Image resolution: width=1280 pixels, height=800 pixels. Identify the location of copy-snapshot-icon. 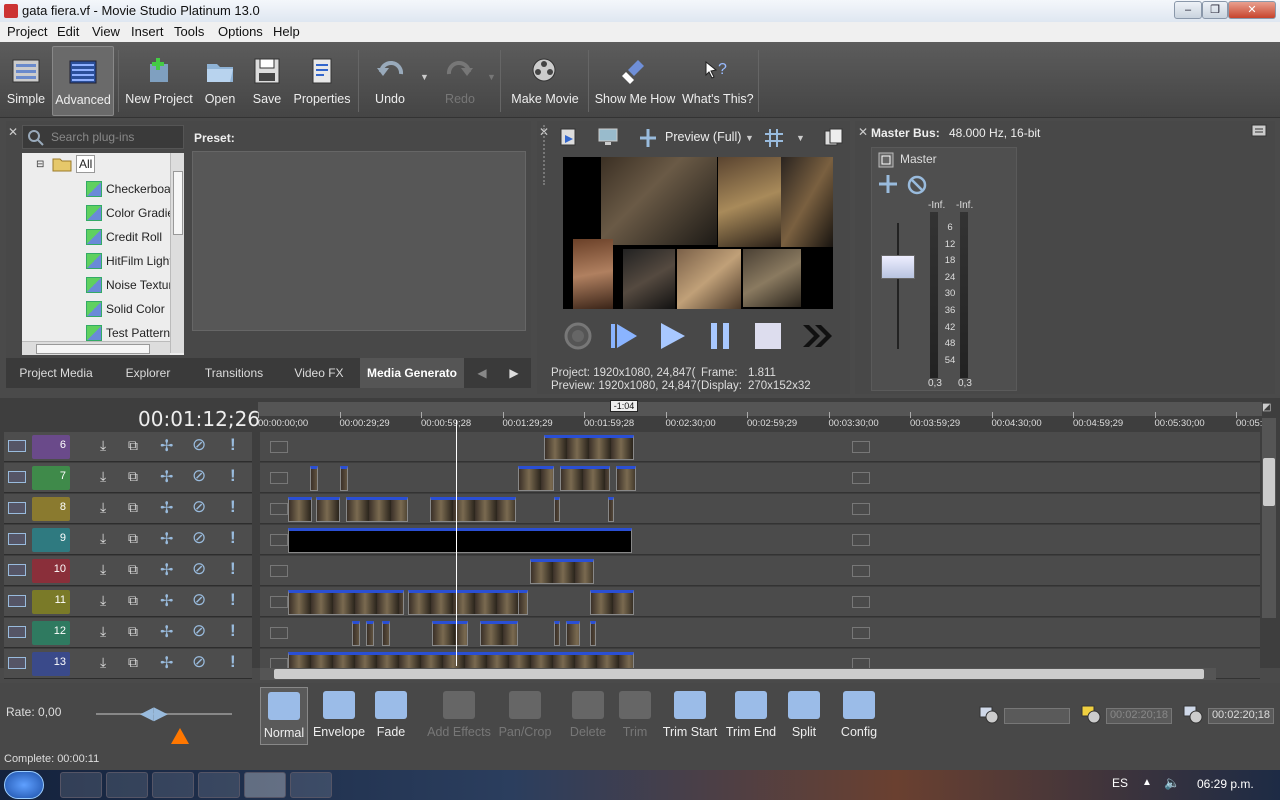
(833, 138).